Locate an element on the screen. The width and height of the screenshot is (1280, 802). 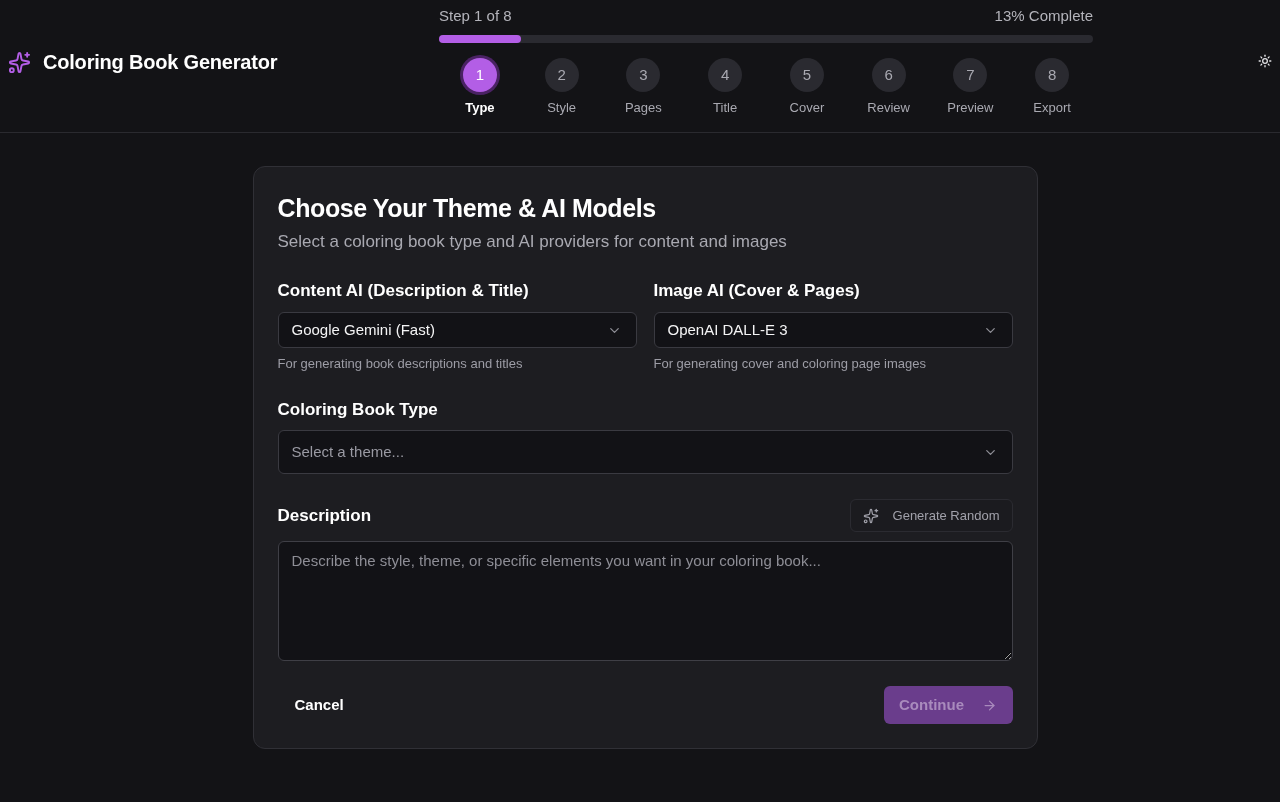
theme-toggle-sun-icon is located at coordinates (1265, 61).